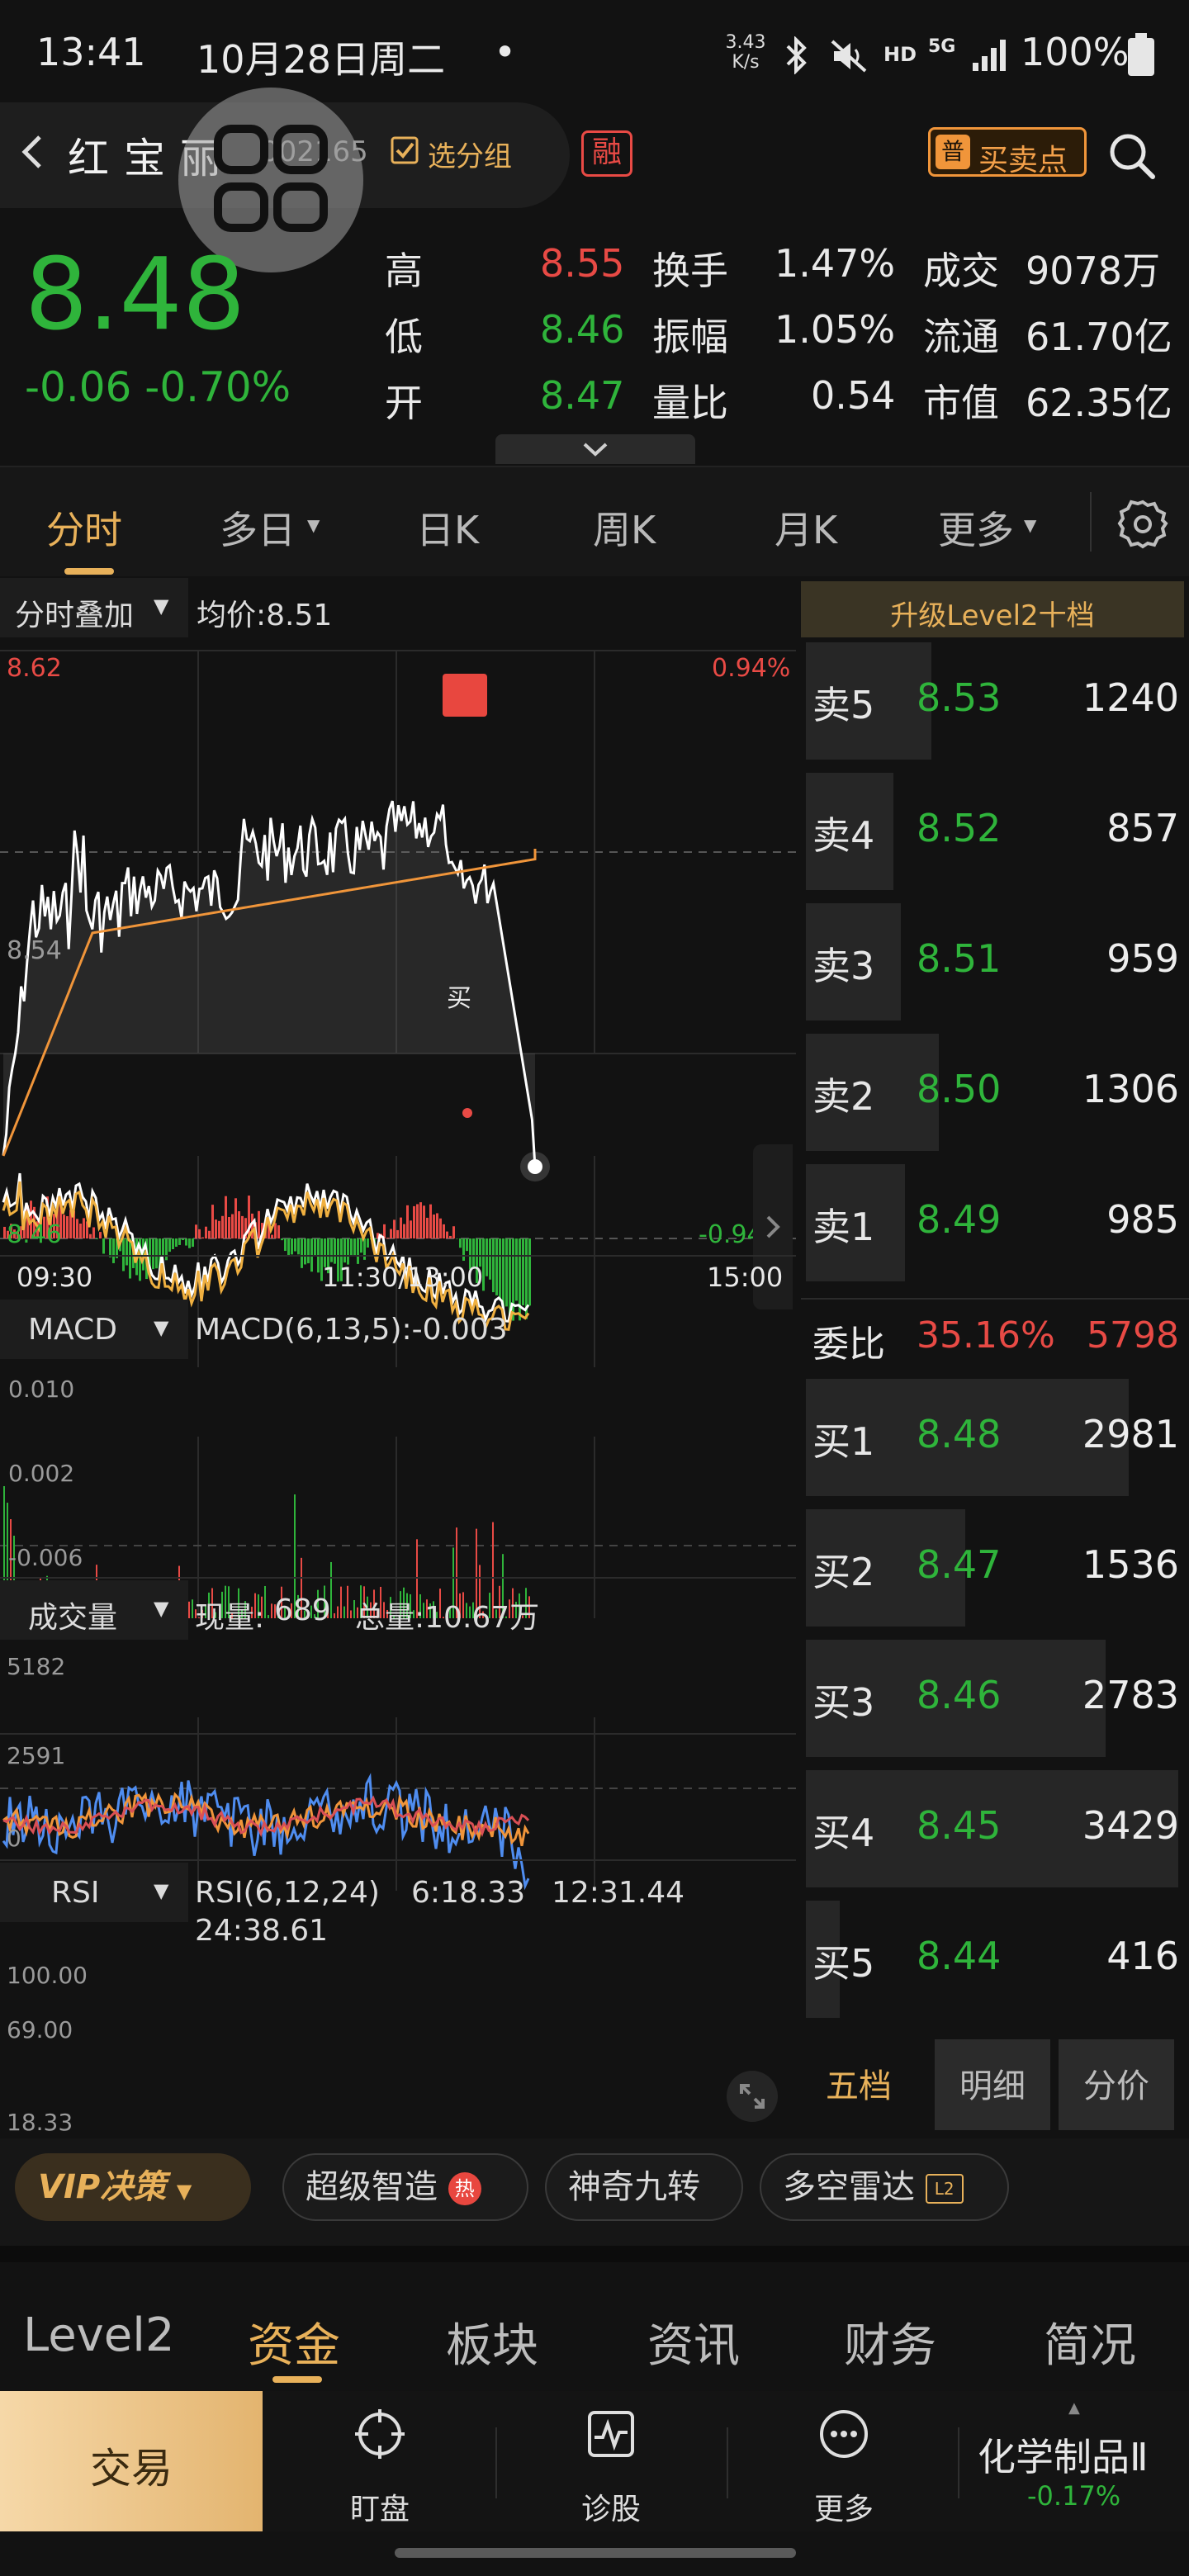 The image size is (1189, 2576). I want to click on buy-sell-point-button: 普 买卖点, so click(1007, 152).